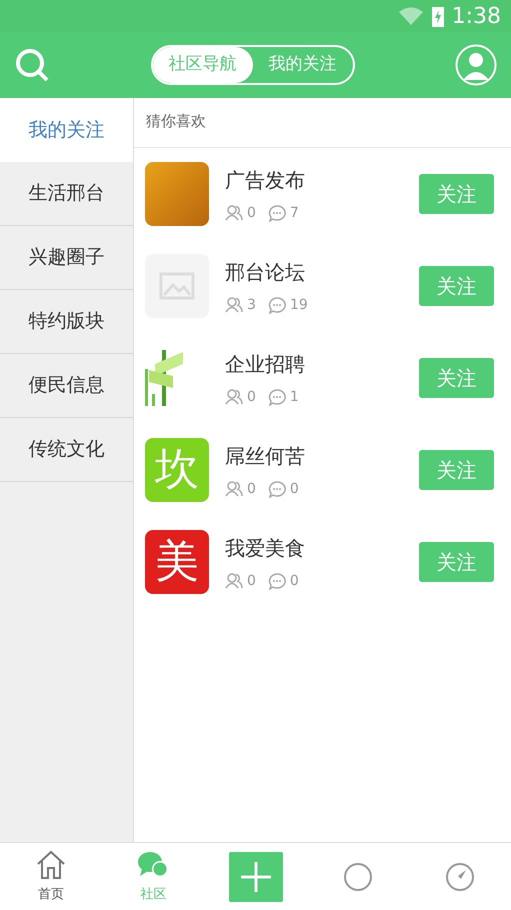 Image resolution: width=511 pixels, height=910 pixels. Describe the element at coordinates (202, 65) in the screenshot. I see `segment-tab: 社区导航` at that location.